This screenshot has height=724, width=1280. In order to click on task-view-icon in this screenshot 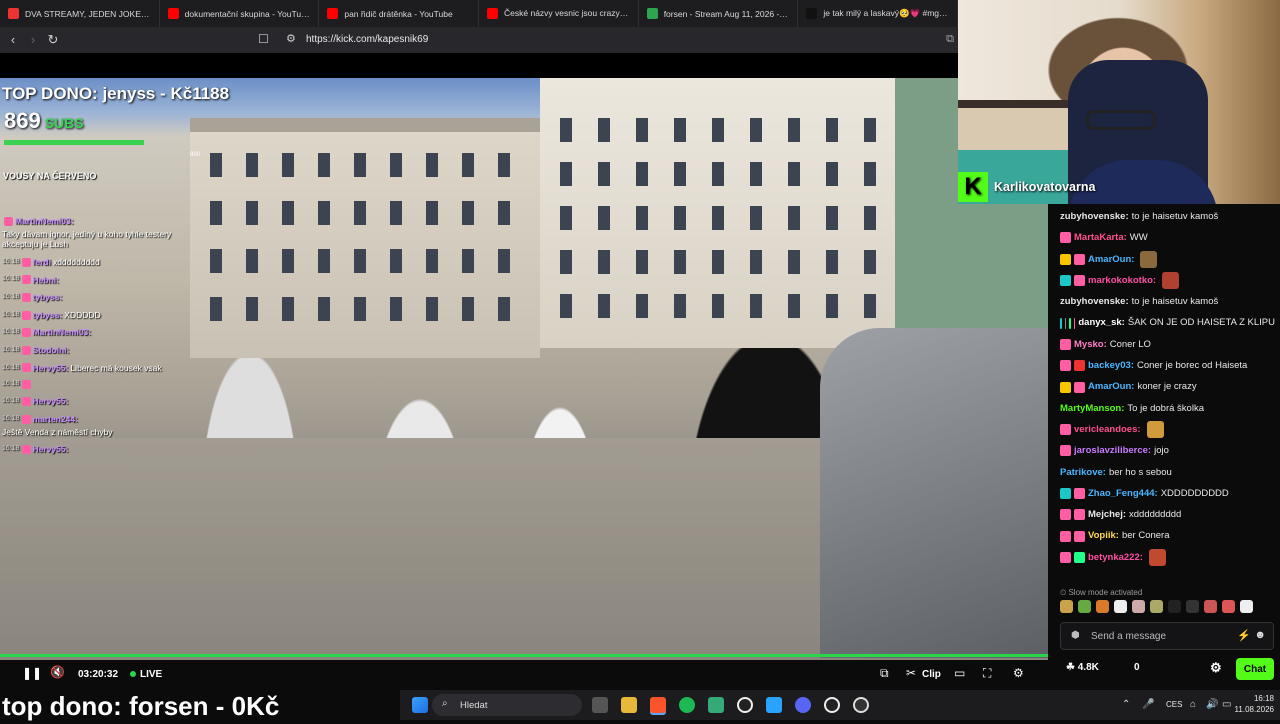, I will do `click(600, 705)`.